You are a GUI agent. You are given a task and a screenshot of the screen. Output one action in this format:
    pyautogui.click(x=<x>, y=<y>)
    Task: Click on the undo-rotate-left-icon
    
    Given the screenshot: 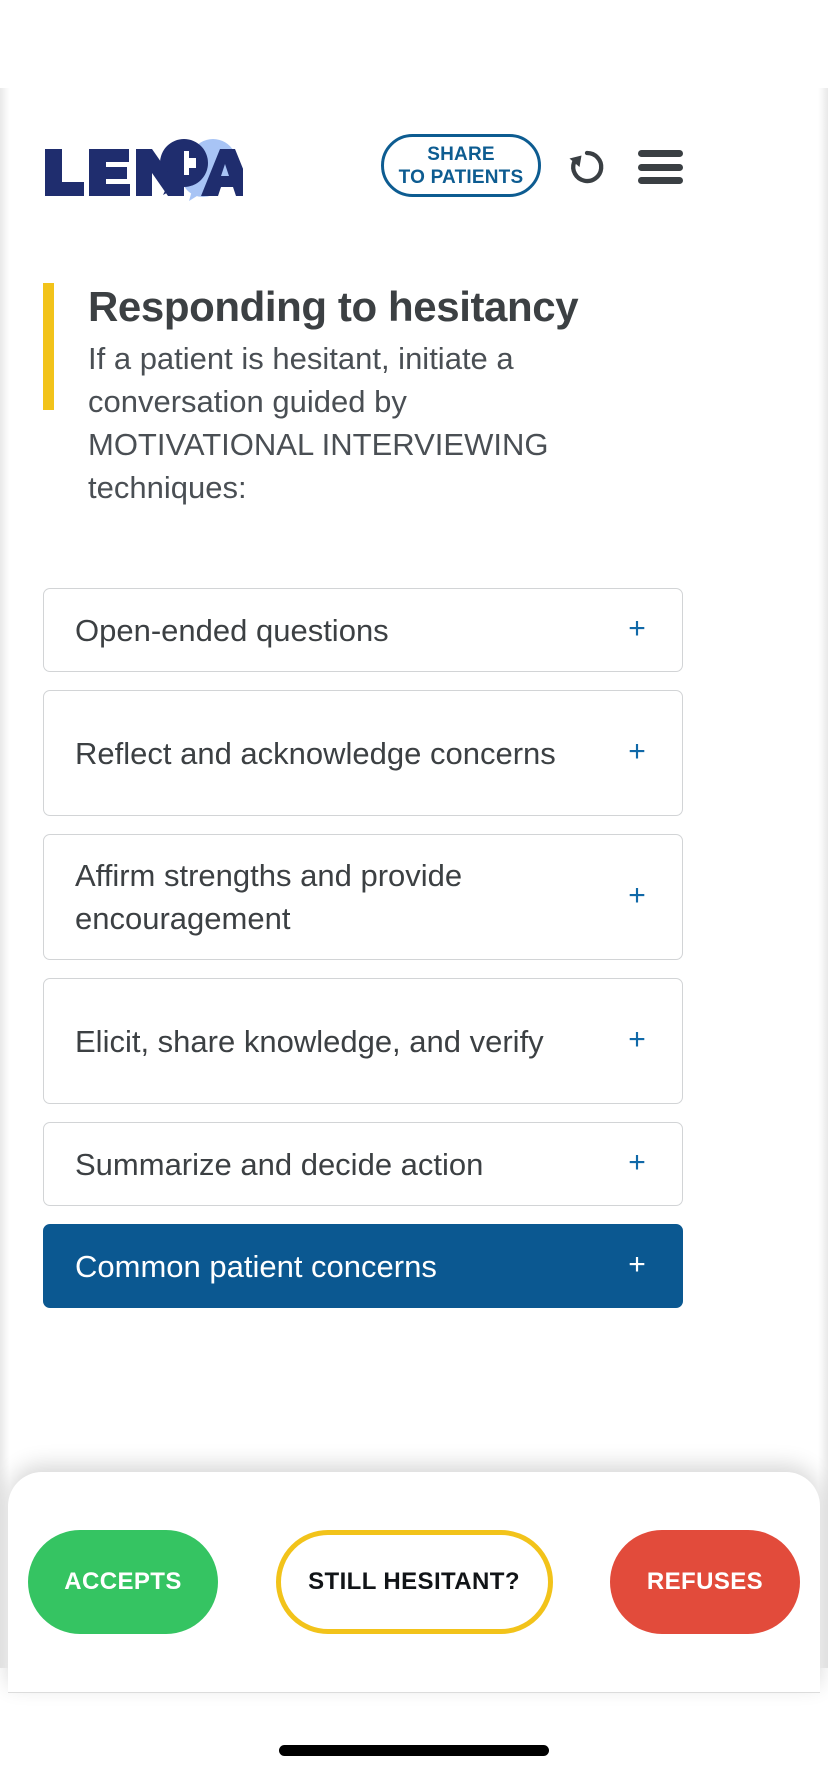 What is the action you would take?
    pyautogui.click(x=586, y=167)
    